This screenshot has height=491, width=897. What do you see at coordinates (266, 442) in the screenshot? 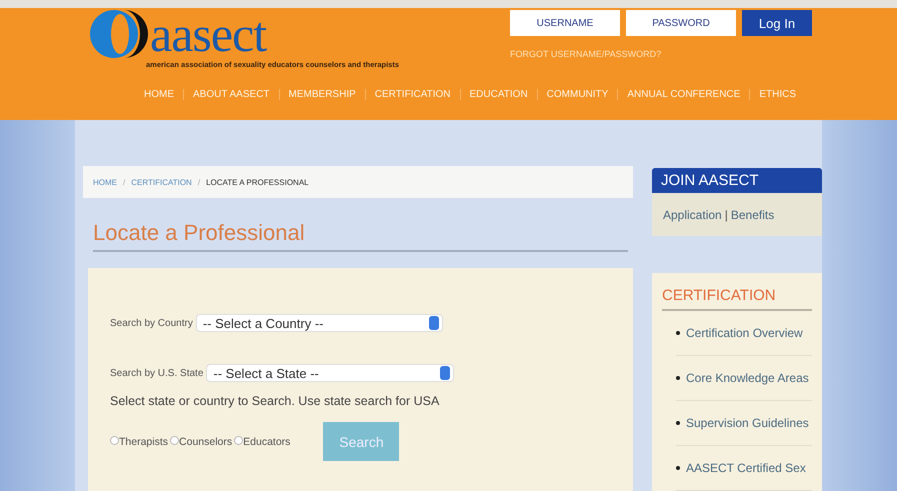
I see `option-label: Educators` at bounding box center [266, 442].